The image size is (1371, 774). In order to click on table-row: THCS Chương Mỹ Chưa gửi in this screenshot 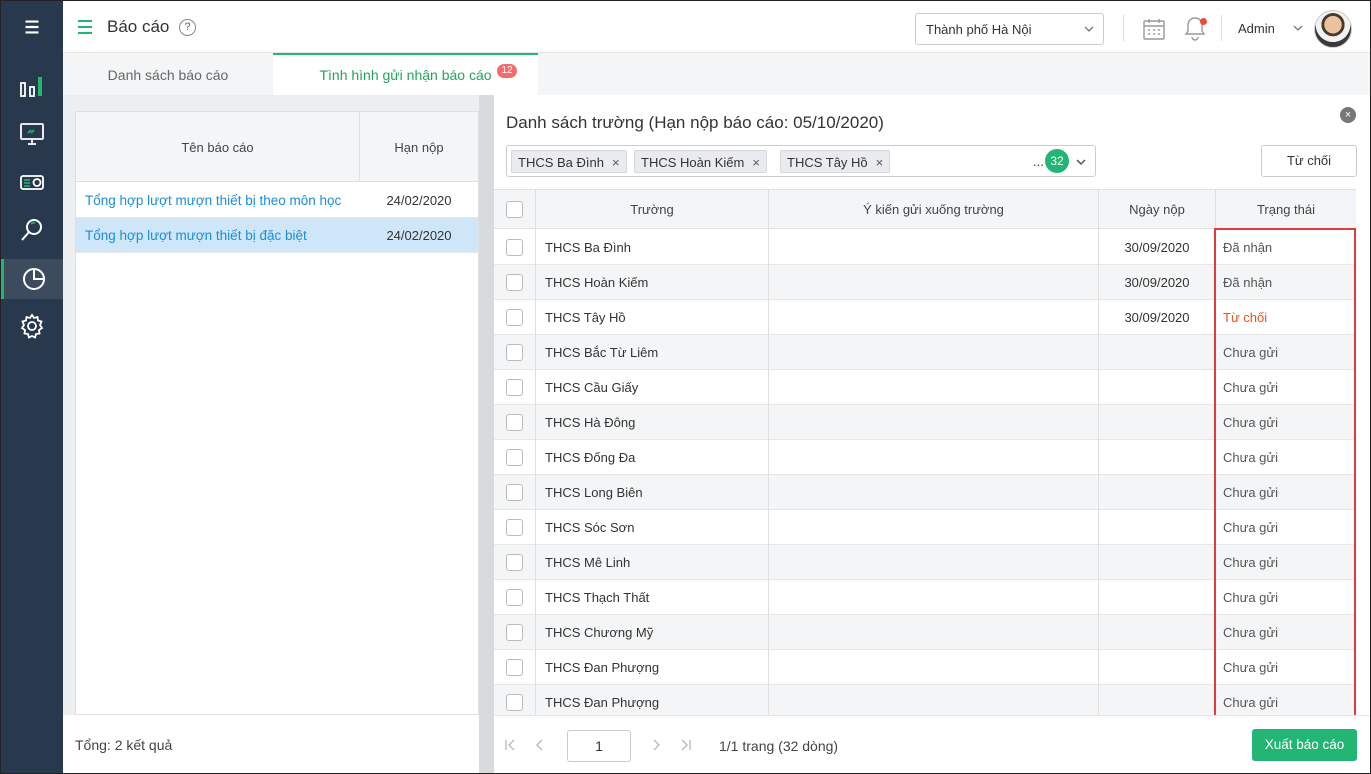, I will do `click(925, 632)`.